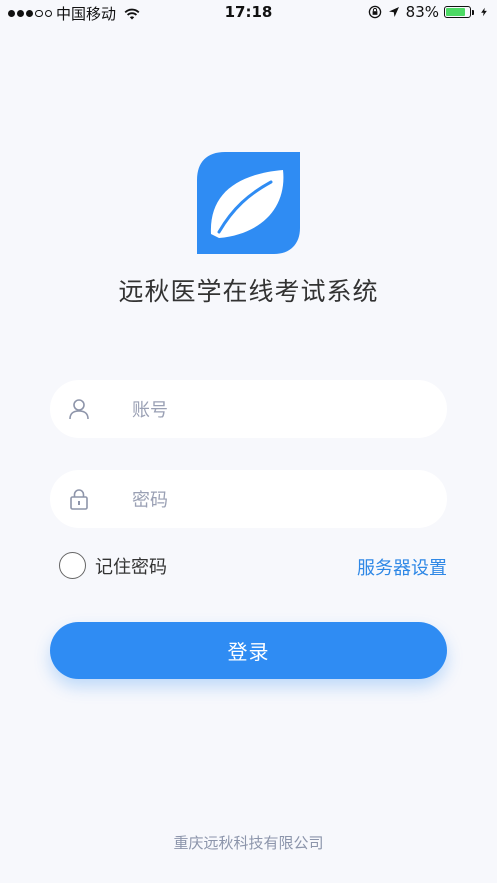 The image size is (497, 883). What do you see at coordinates (248, 203) in the screenshot?
I see `leaf-logo-icon` at bounding box center [248, 203].